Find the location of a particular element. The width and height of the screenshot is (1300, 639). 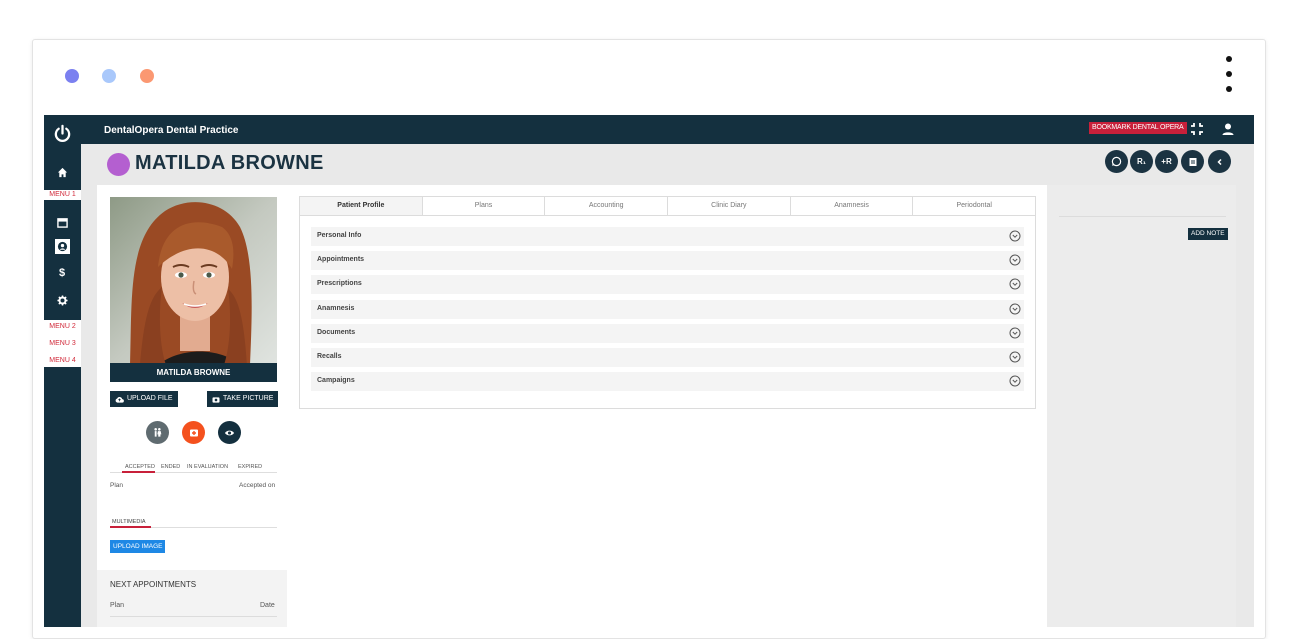

visibility-button is located at coordinates (229, 432).